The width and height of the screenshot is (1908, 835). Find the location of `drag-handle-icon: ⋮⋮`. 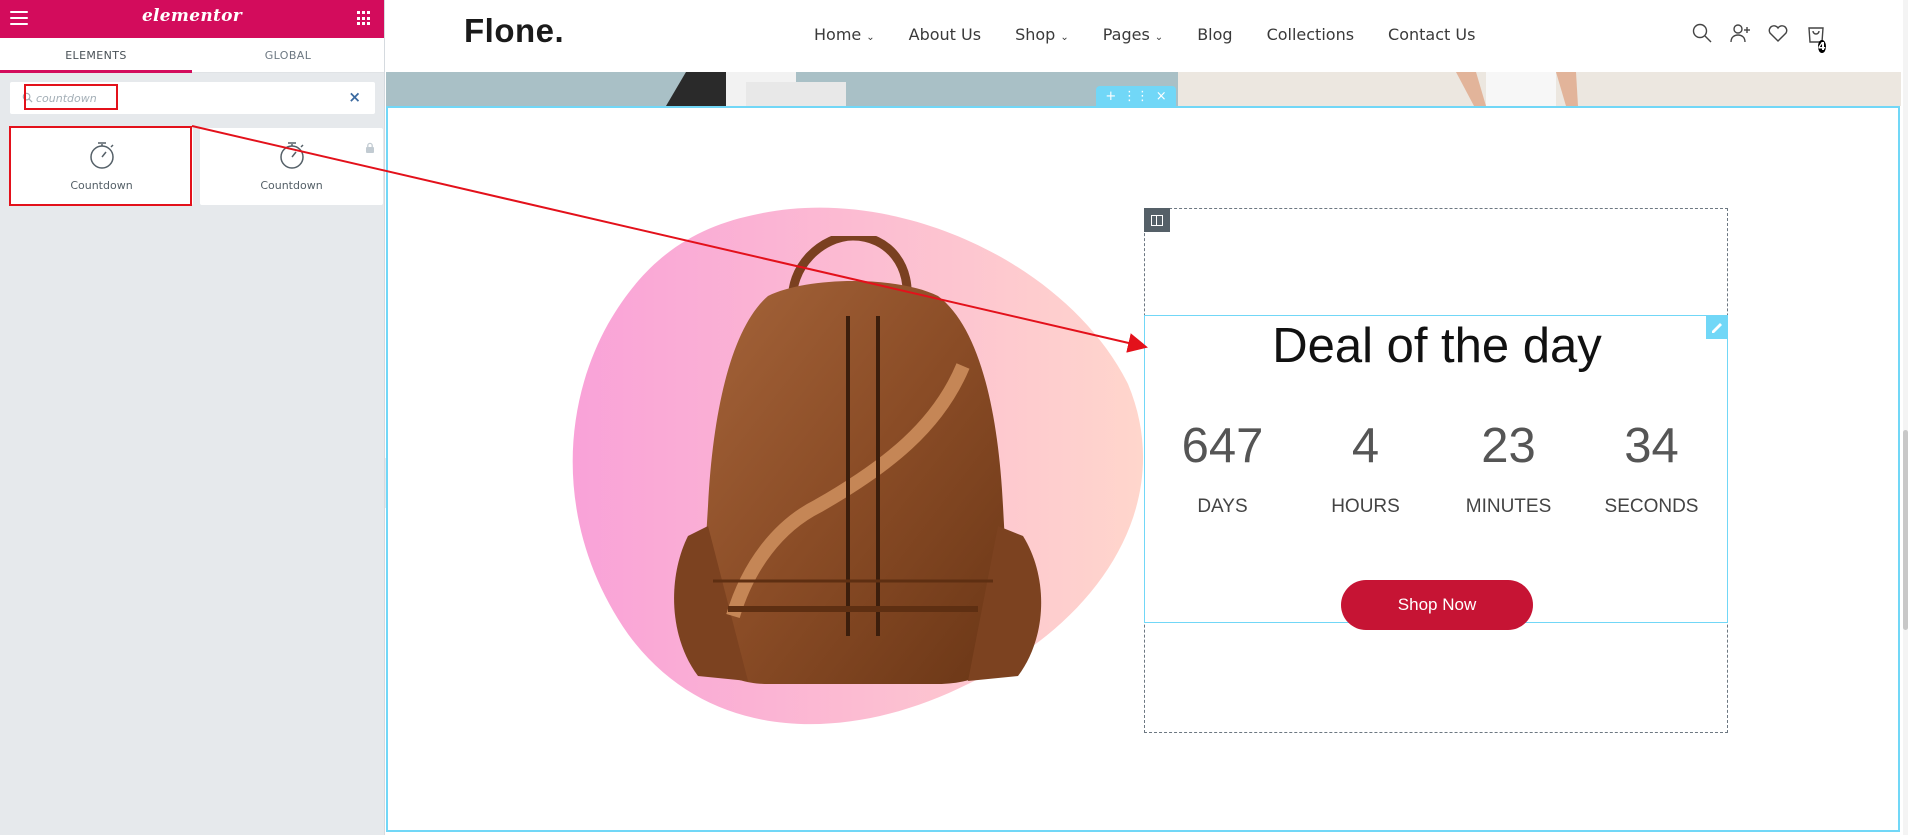

drag-handle-icon: ⋮⋮ is located at coordinates (1136, 96).